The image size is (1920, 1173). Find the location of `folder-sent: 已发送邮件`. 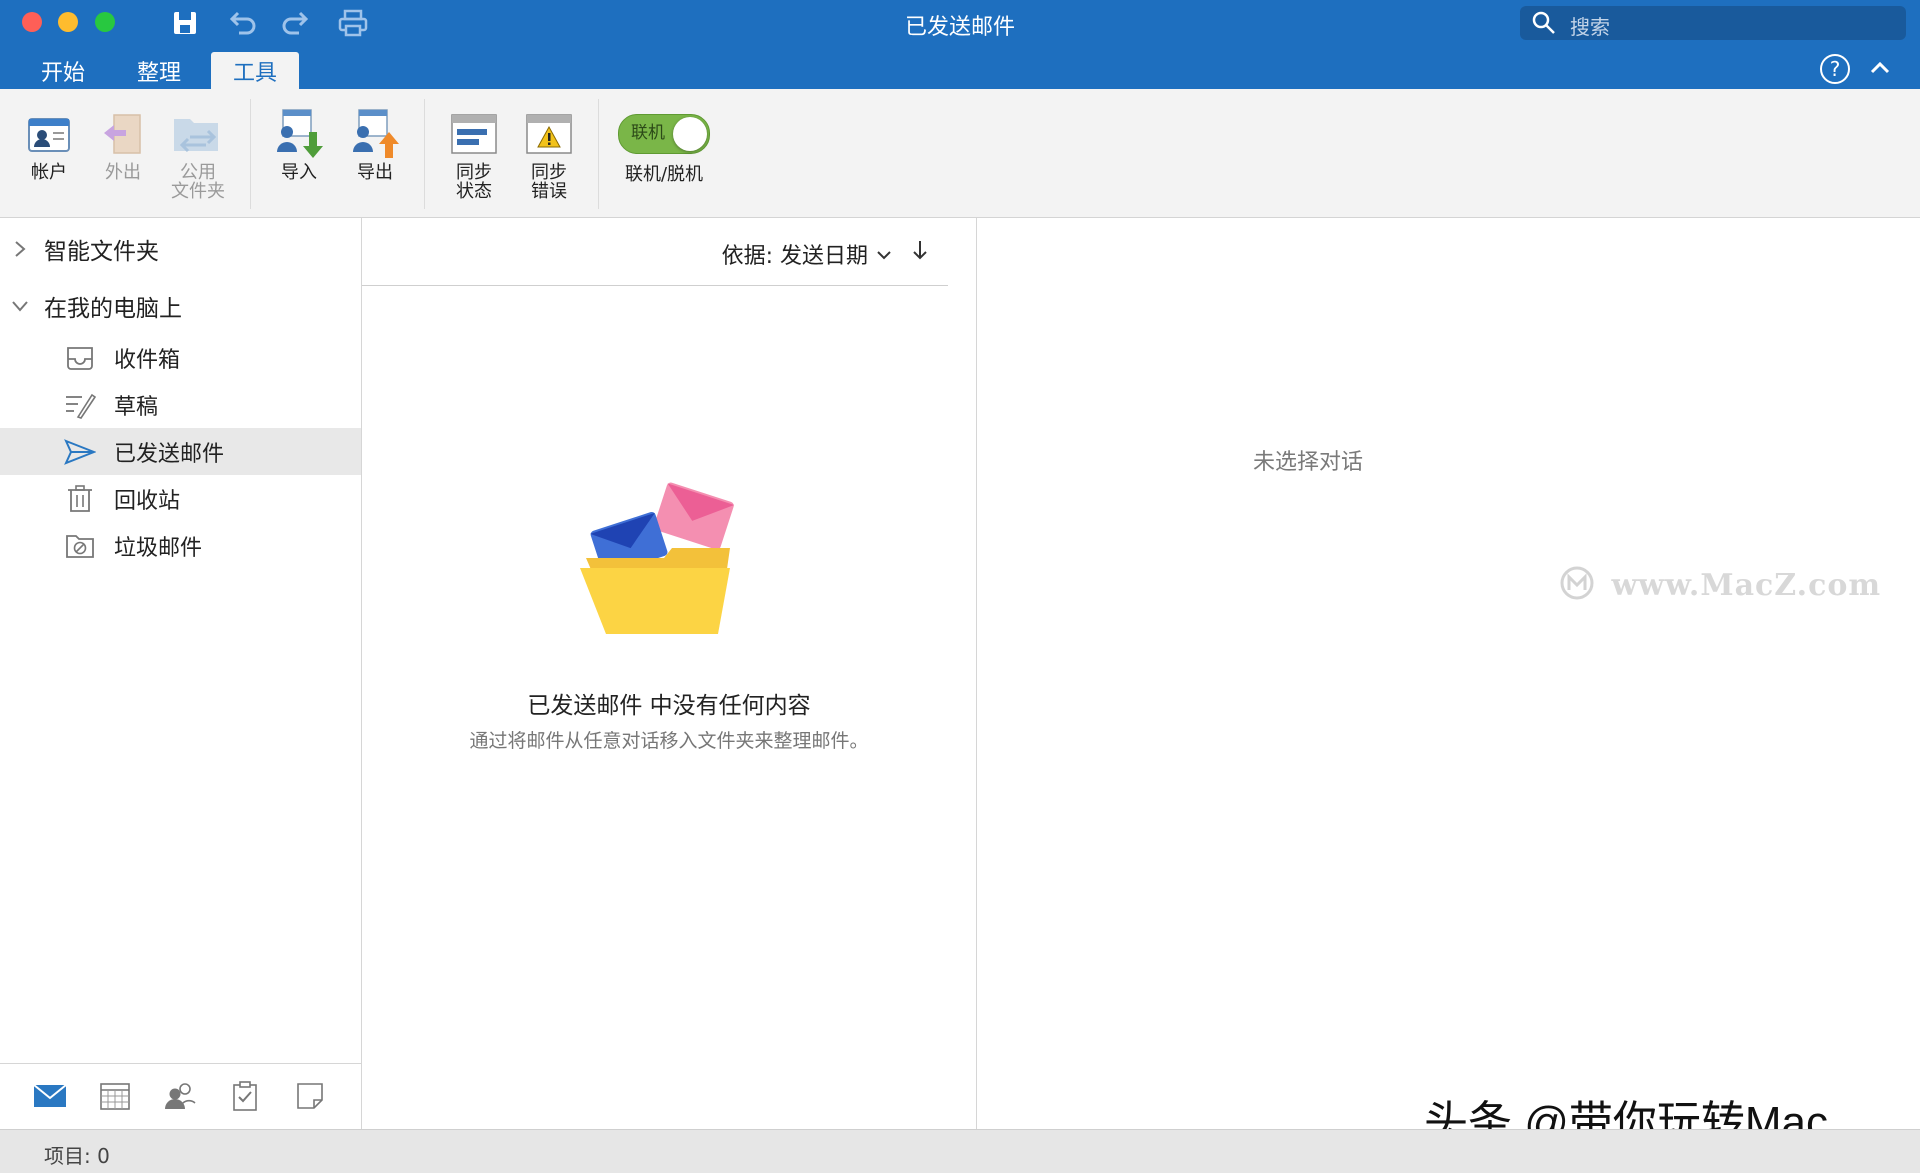

folder-sent: 已发送邮件 is located at coordinates (180, 451).